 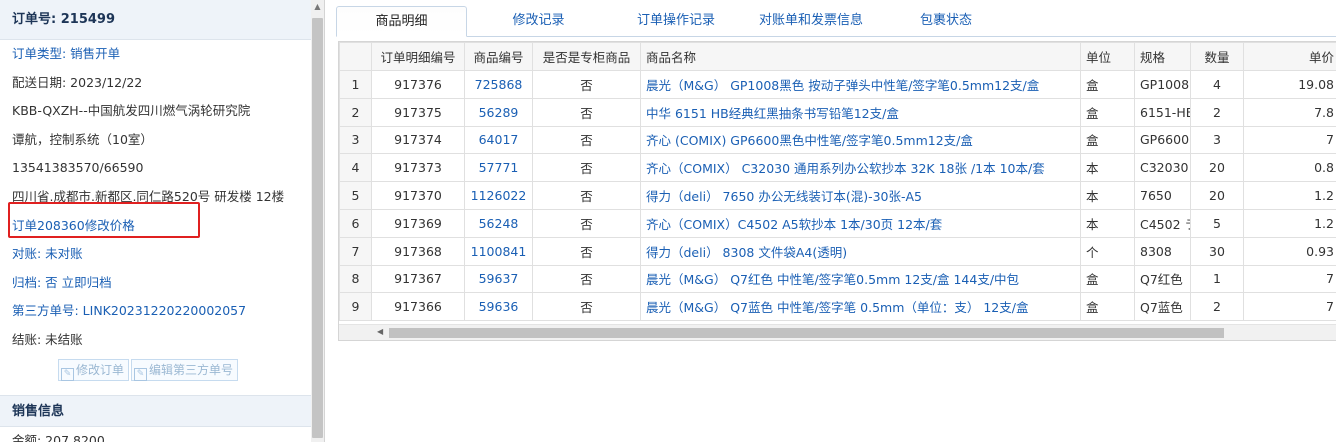 What do you see at coordinates (67, 374) in the screenshot?
I see `edit-icon: ✎` at bounding box center [67, 374].